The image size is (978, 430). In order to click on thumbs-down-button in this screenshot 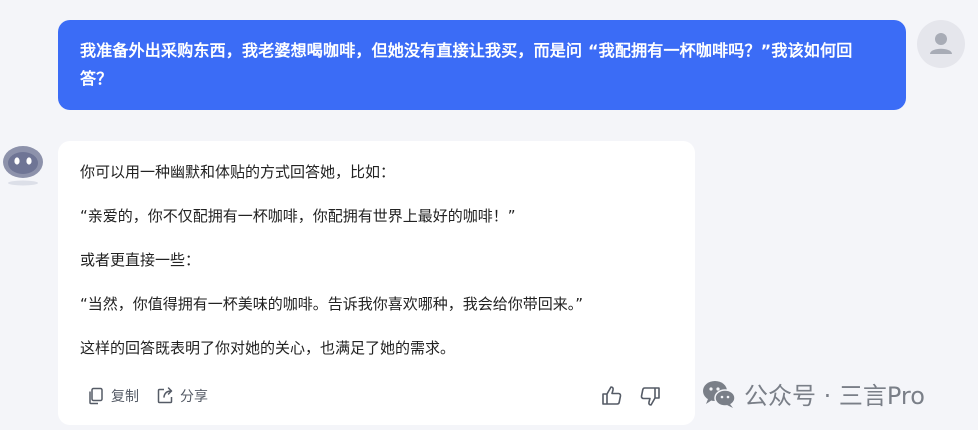, I will do `click(650, 398)`.